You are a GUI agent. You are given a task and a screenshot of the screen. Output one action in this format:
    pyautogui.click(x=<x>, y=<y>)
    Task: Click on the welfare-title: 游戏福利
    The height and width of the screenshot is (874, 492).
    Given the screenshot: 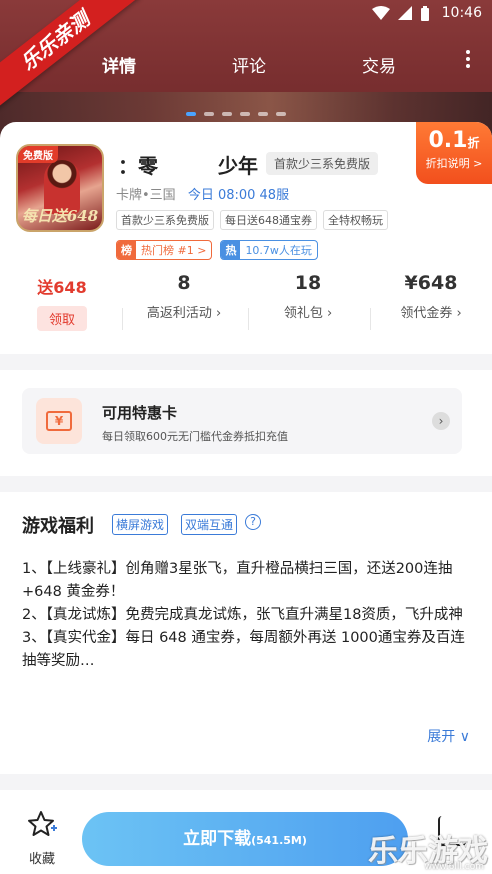 What is the action you would take?
    pyautogui.click(x=58, y=526)
    